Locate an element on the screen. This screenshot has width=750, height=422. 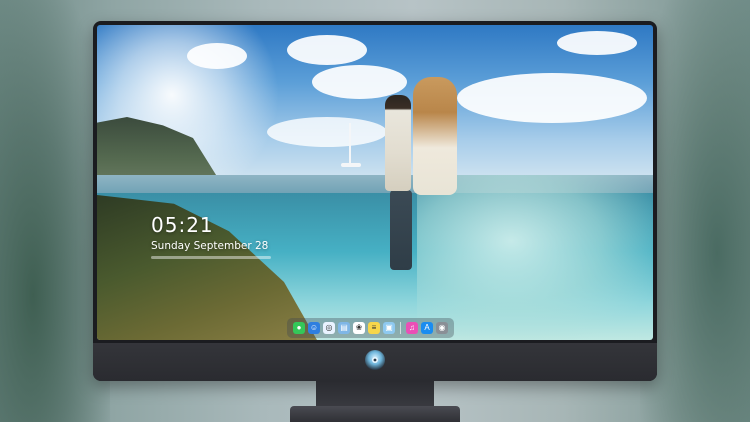
finder-icon: ☺ is located at coordinates (314, 328).